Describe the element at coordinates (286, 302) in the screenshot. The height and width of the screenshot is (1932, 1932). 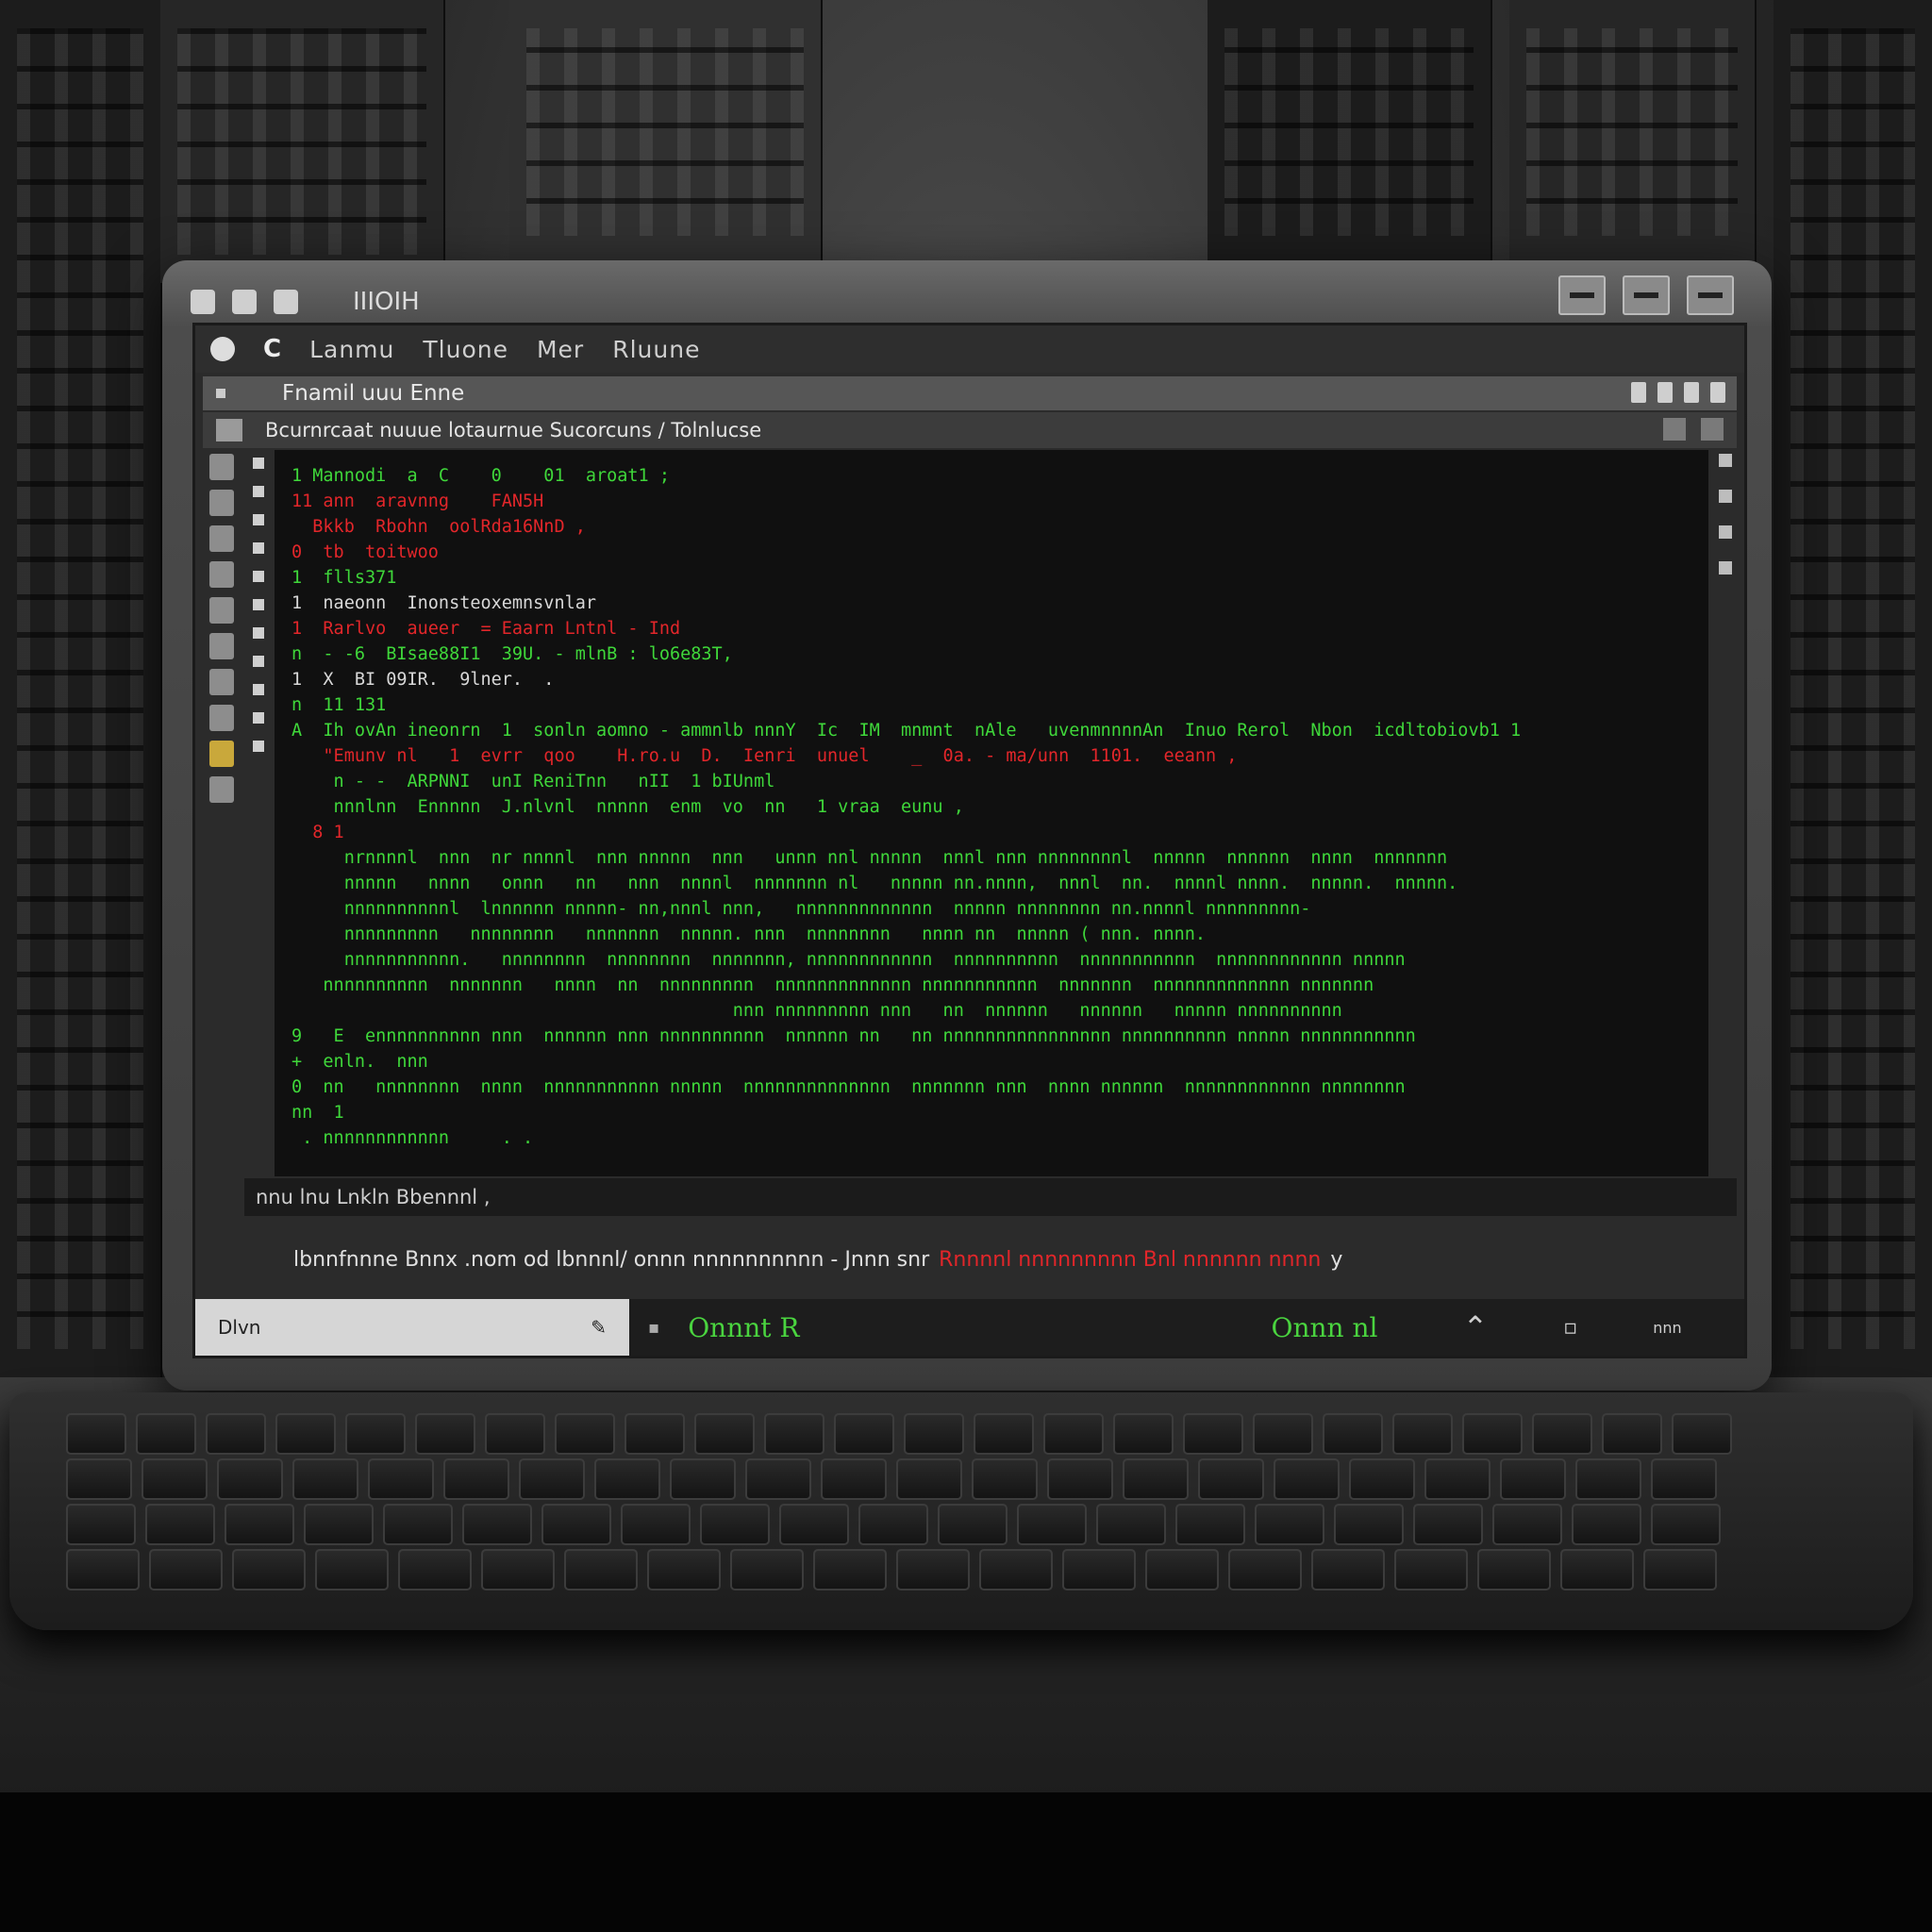
I see `grid-icon` at that location.